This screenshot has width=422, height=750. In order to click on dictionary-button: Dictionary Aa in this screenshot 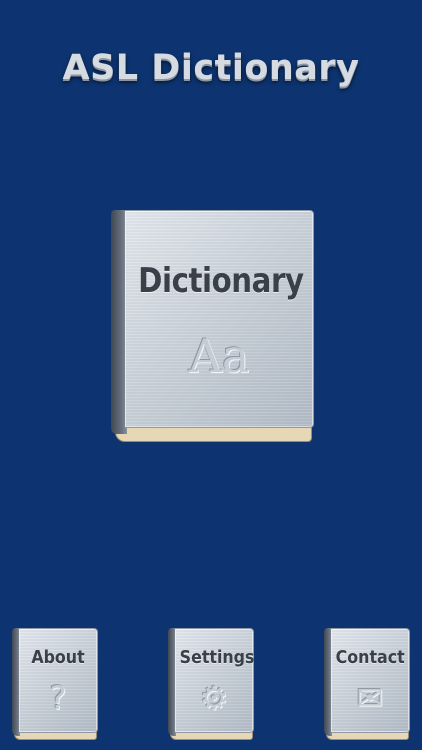, I will do `click(212, 326)`.